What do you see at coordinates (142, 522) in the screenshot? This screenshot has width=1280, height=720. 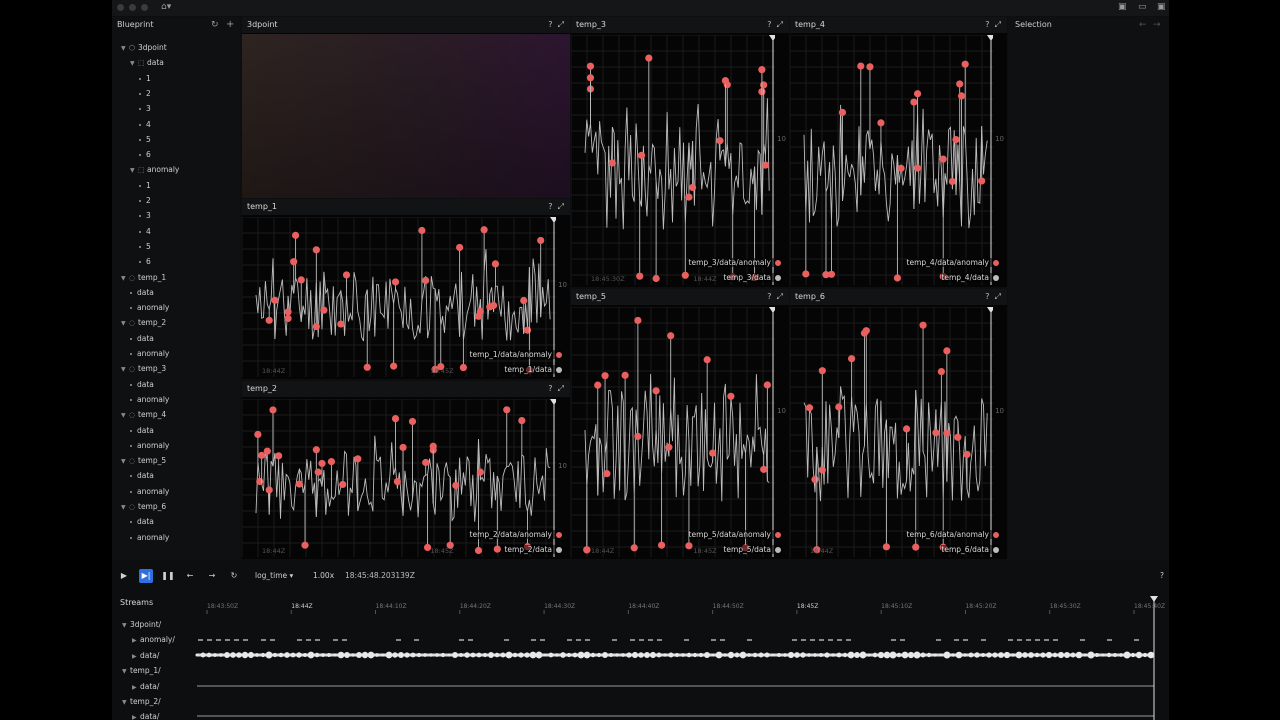 I see `tree-item-31: data` at bounding box center [142, 522].